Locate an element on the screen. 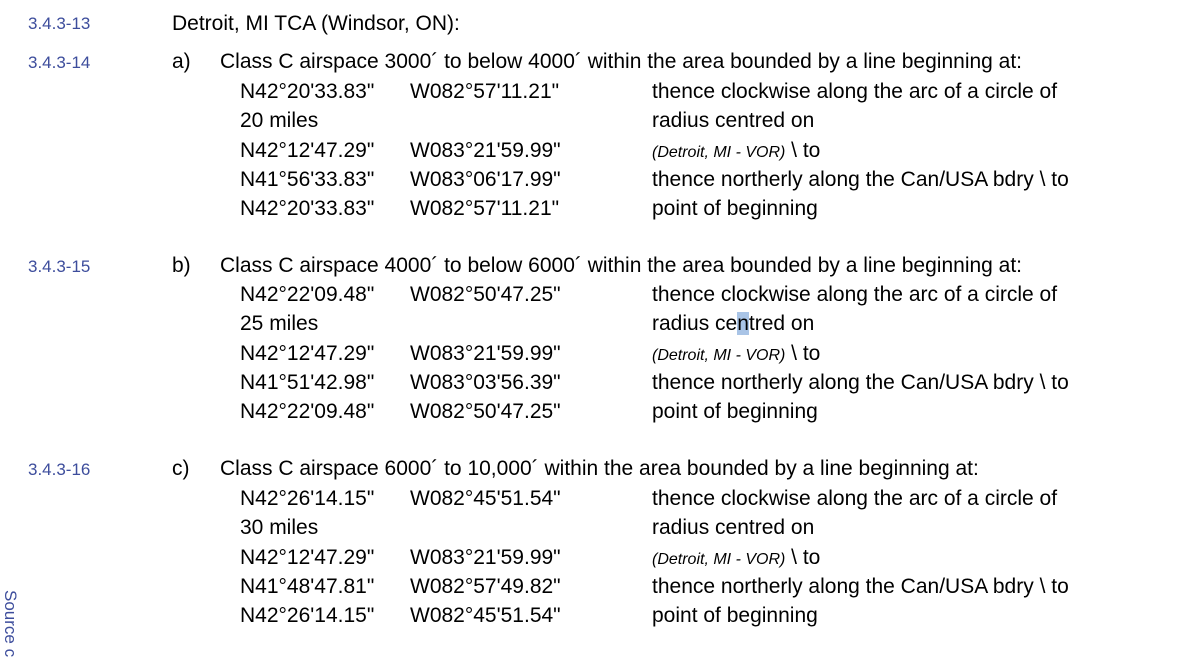 The width and height of the screenshot is (1188, 662). text-selection-highlight: n is located at coordinates (743, 323).